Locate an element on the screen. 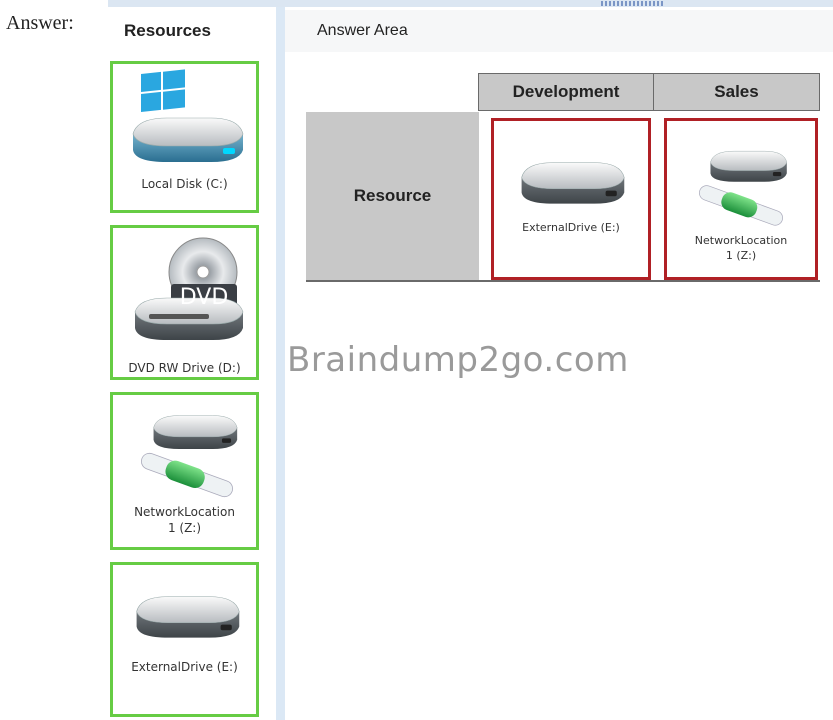 The image size is (833, 720). drop-target-development: ExternalDrive (E:) is located at coordinates (571, 199).